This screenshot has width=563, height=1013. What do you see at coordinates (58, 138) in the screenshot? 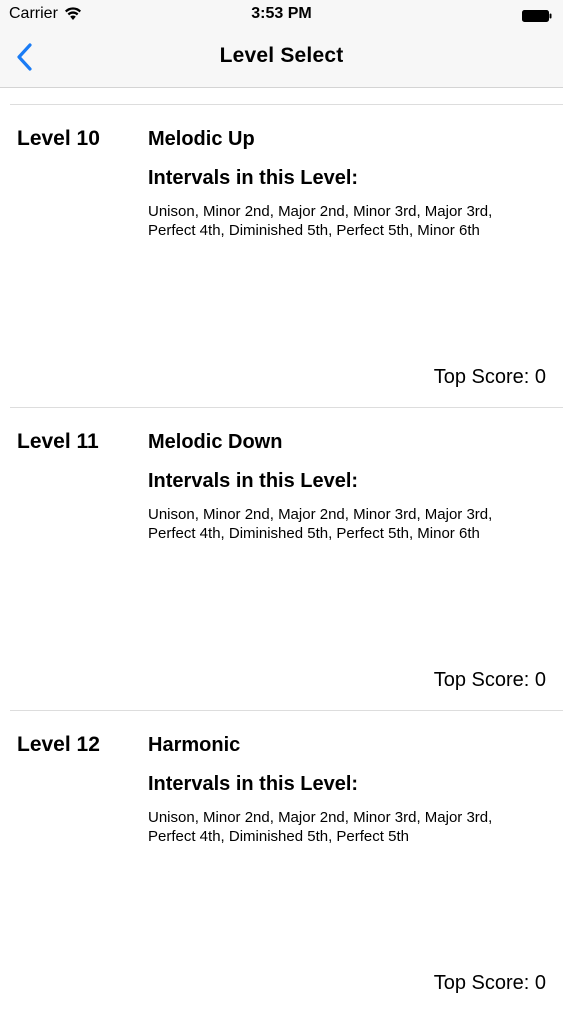
I see `level-number: Level 10` at bounding box center [58, 138].